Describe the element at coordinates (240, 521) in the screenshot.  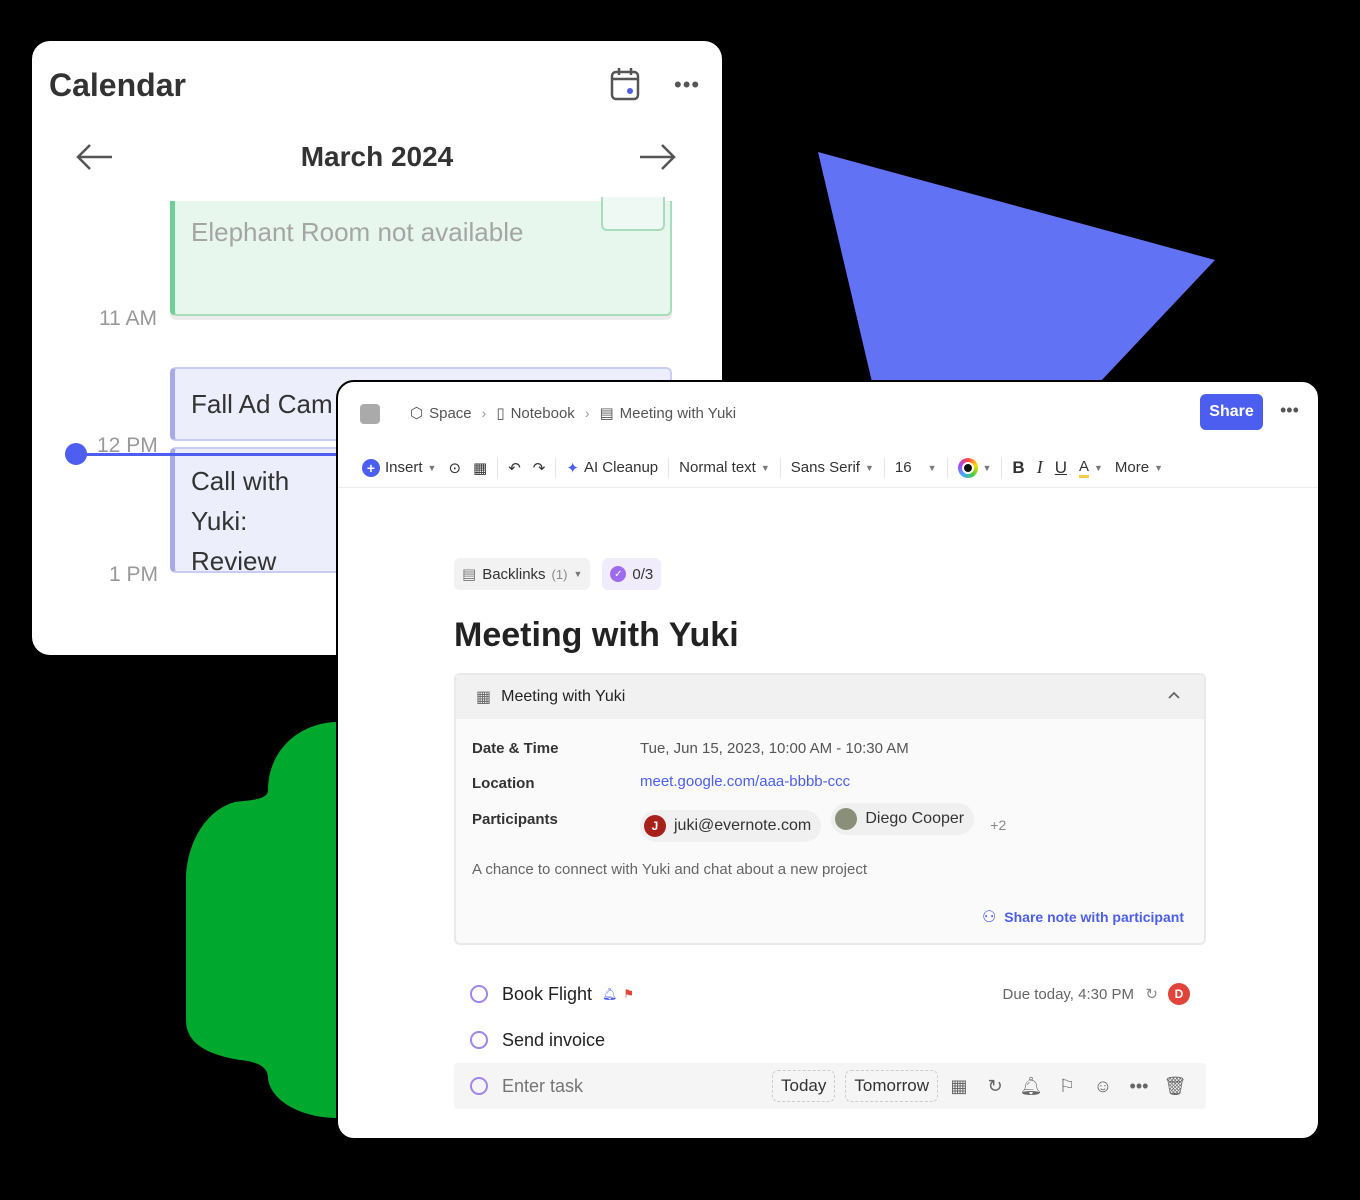
I see `event-title: Call with Yuki: Review` at that location.